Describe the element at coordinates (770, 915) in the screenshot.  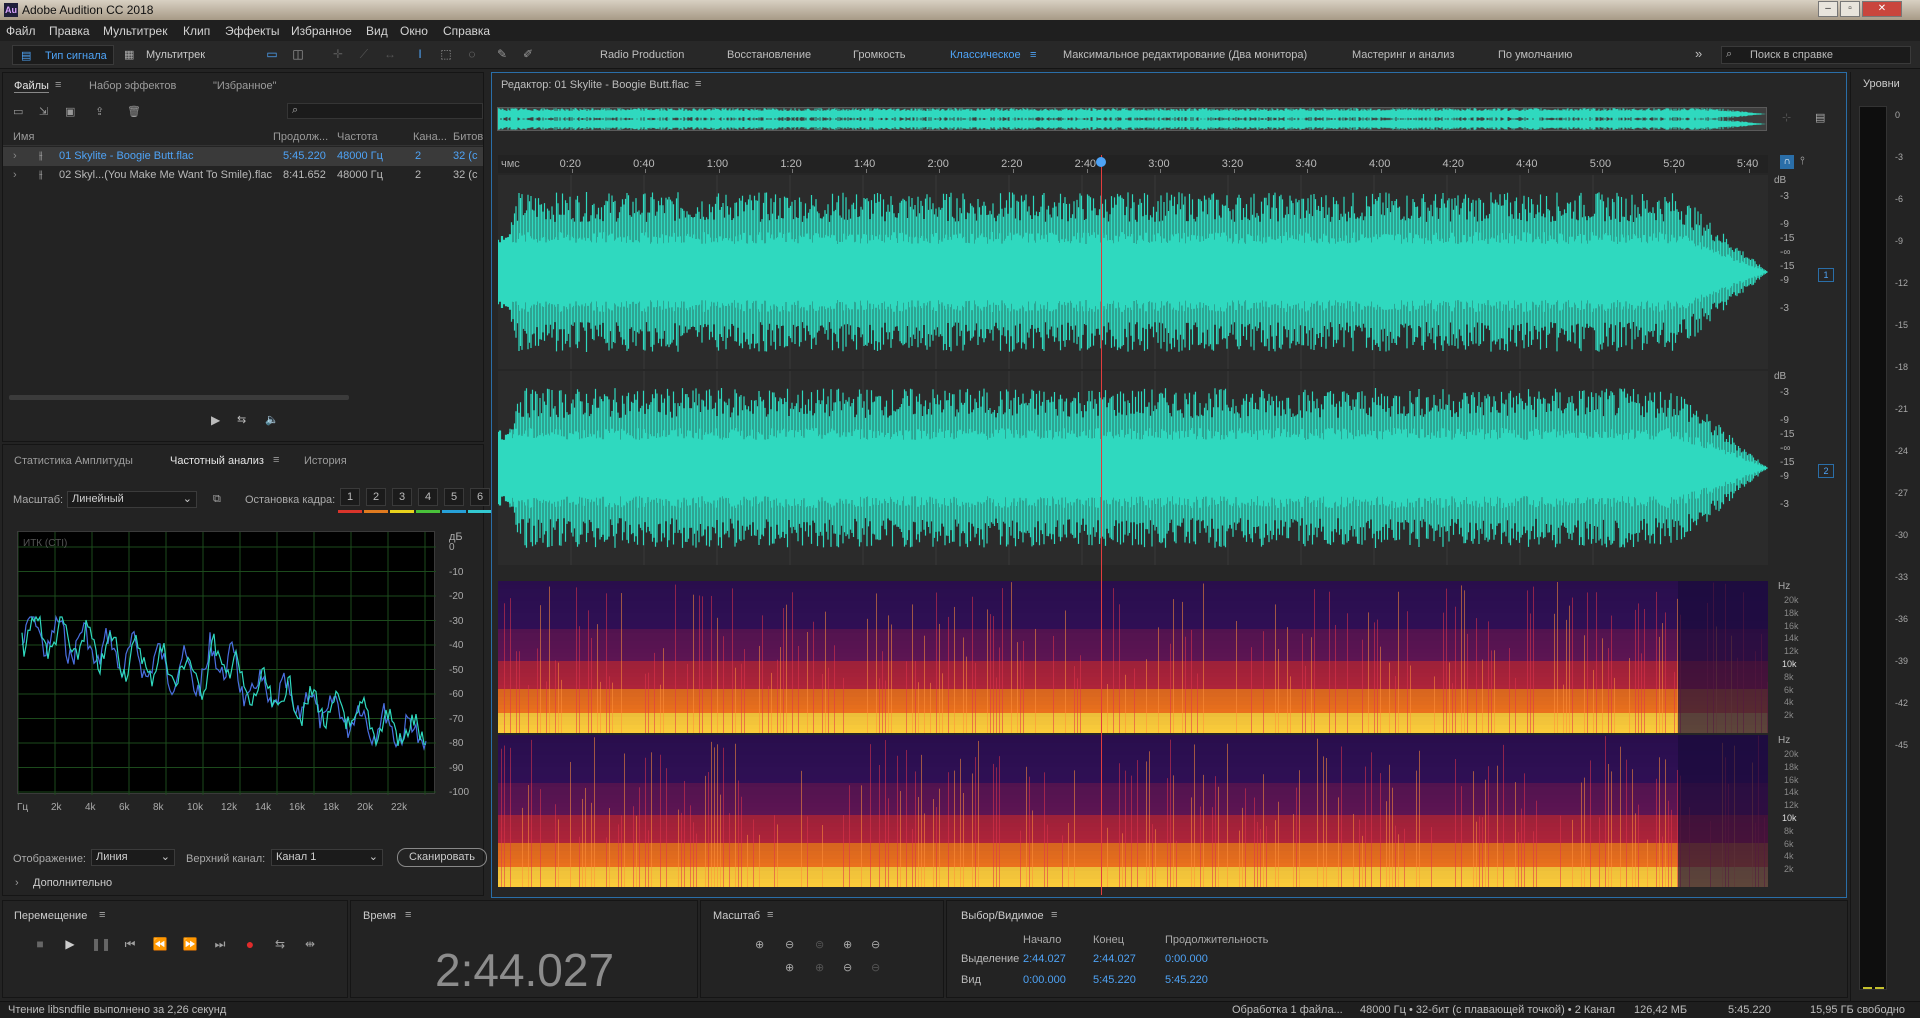
I see `zoom-menu-icon: ≡` at that location.